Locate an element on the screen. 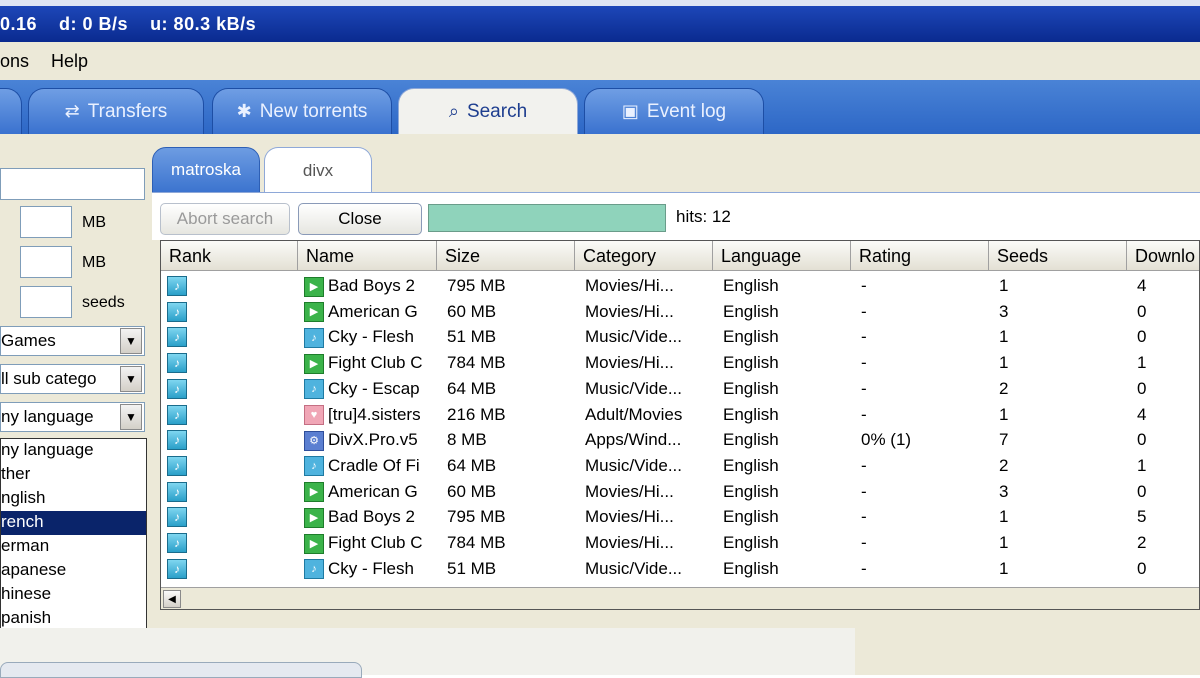  horizontal-scrollbar: ◀ is located at coordinates (680, 598).